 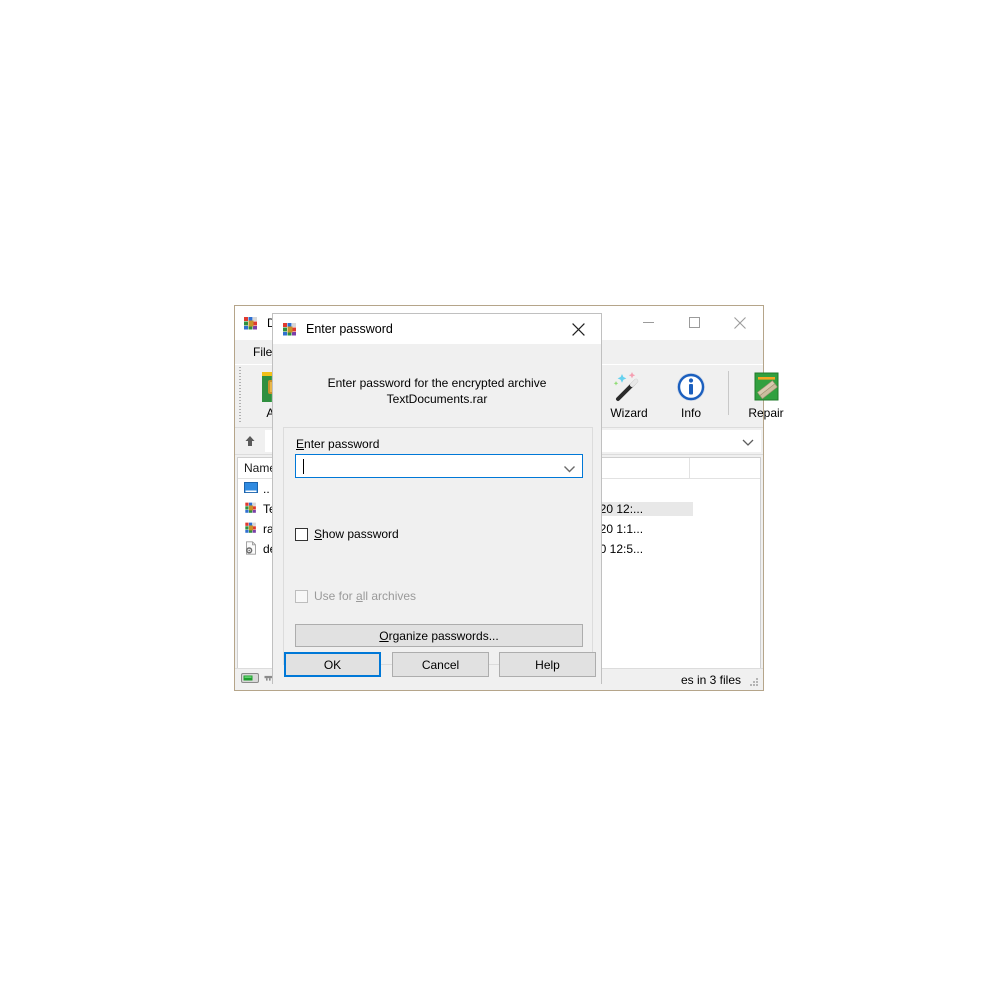 I want to click on arrow-up-icon, so click(x=250, y=441).